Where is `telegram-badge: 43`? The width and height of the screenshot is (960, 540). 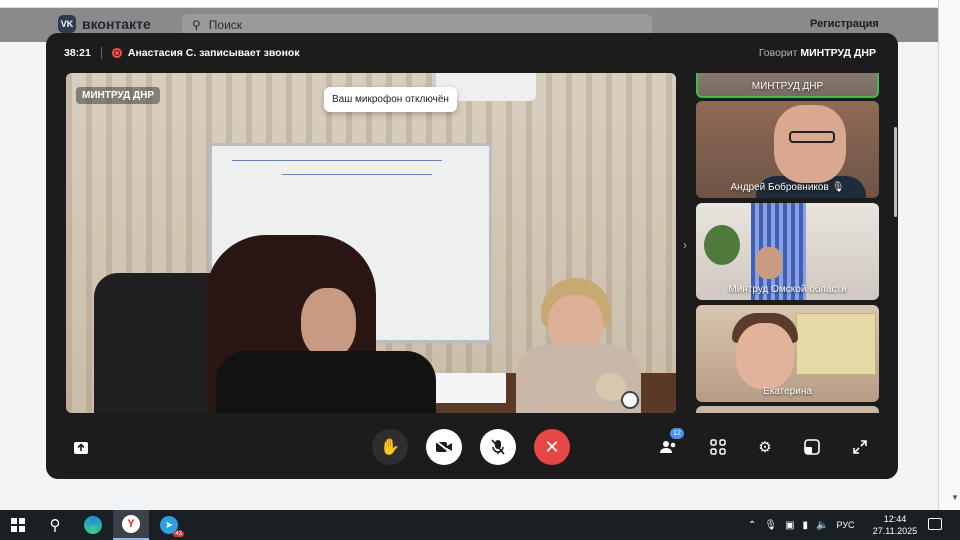
telegram-badge: 43 is located at coordinates (178, 534).